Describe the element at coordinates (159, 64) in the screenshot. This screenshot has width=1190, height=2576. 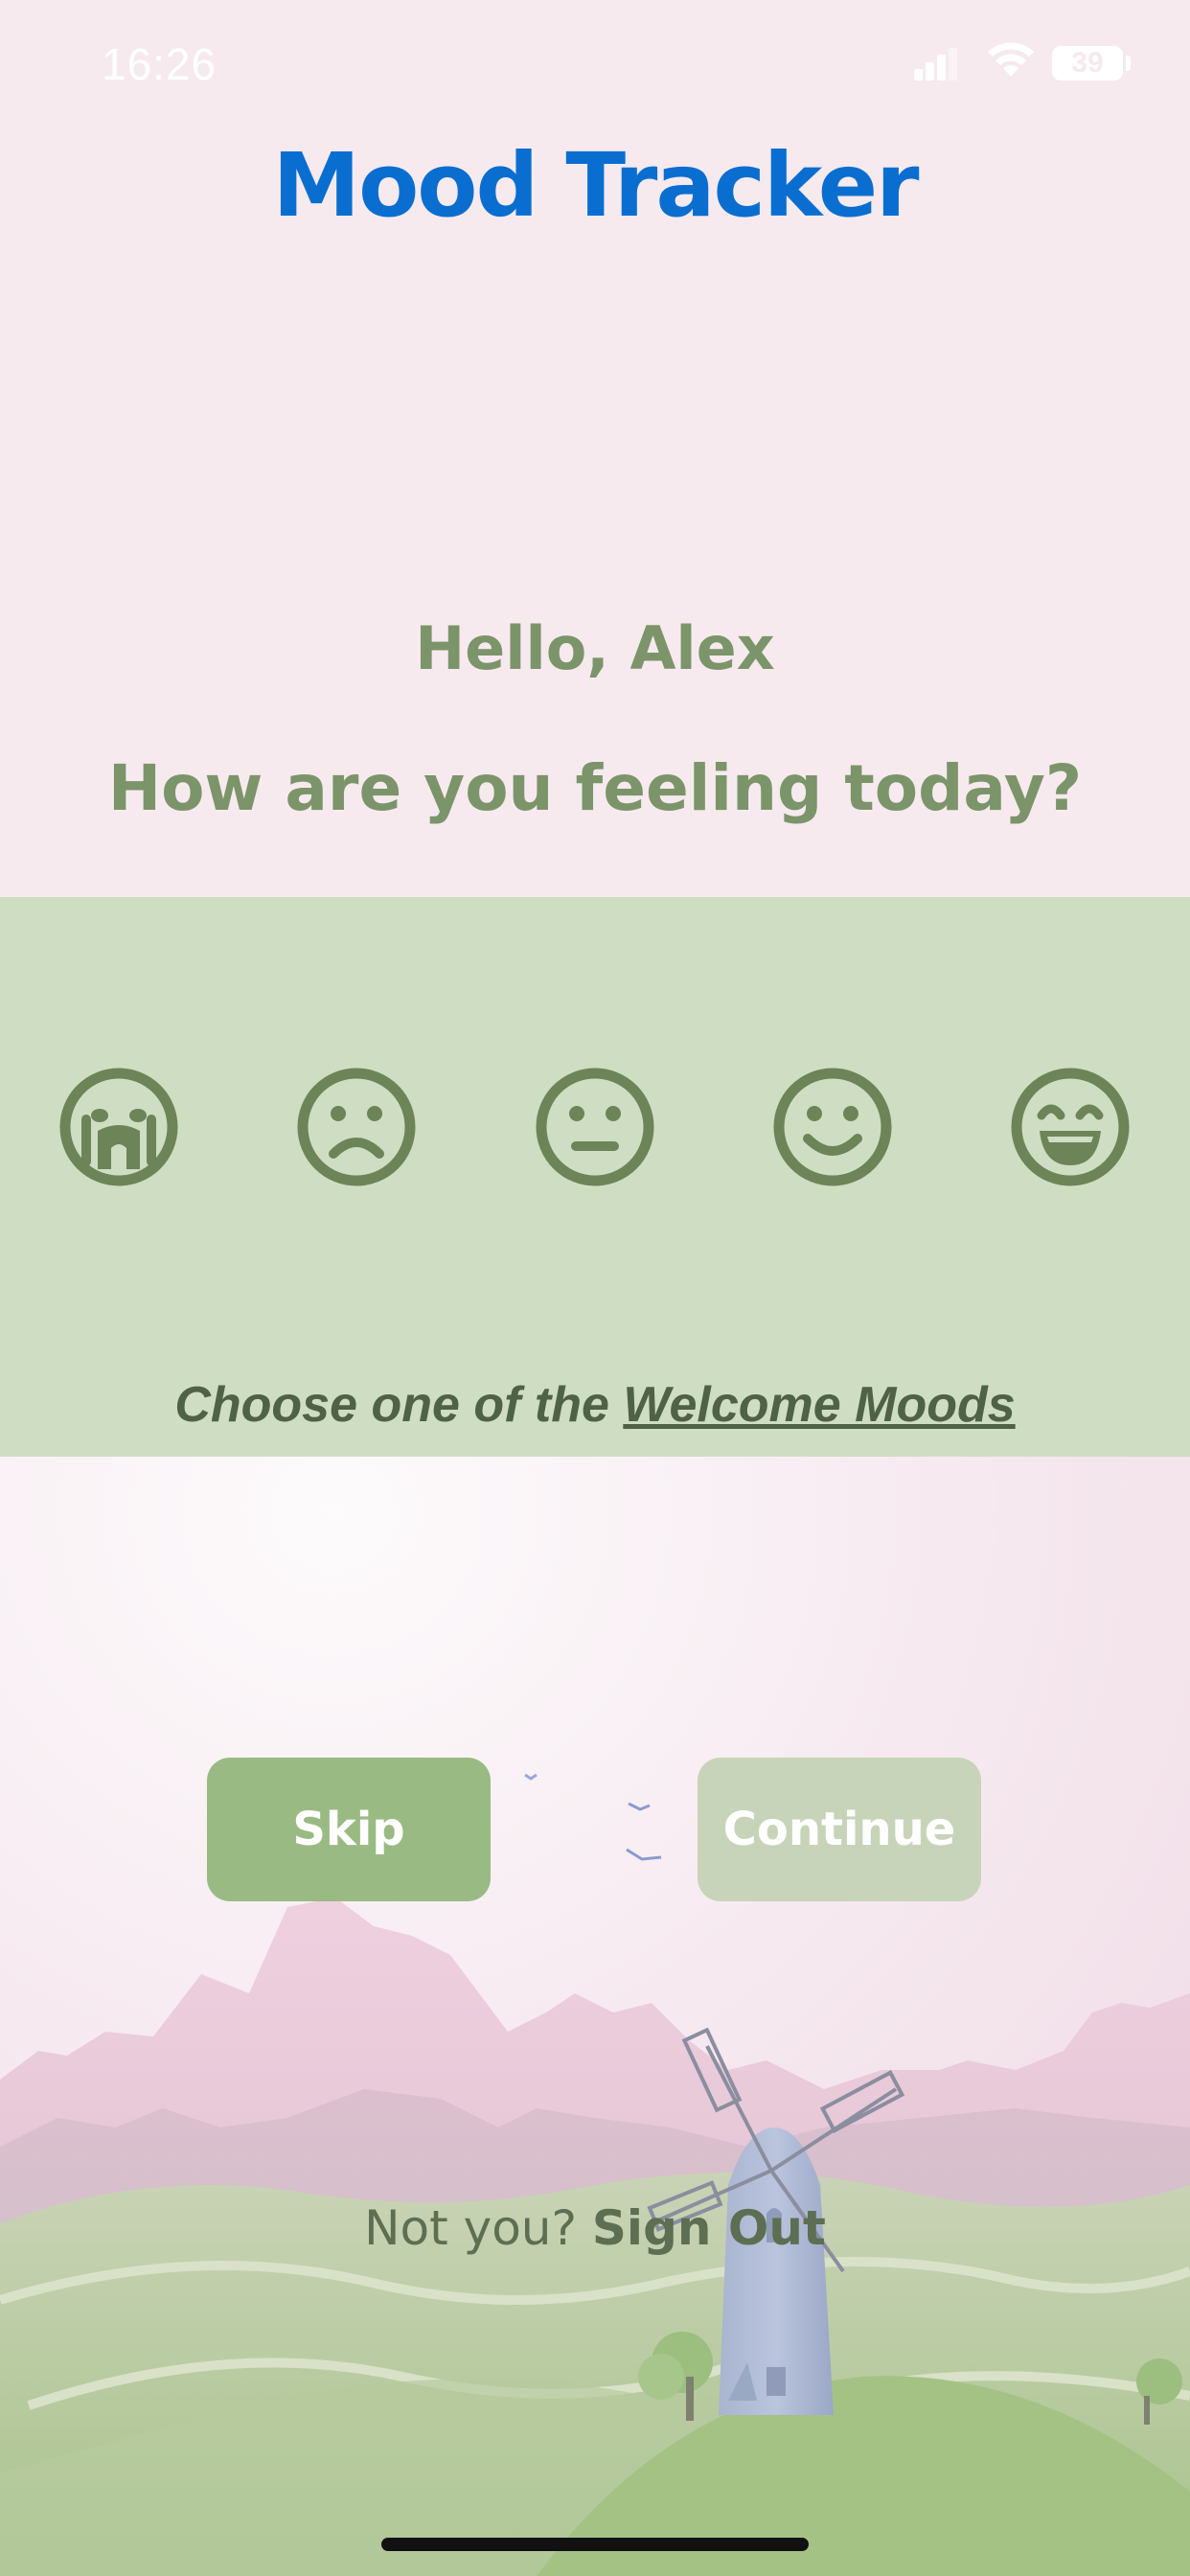
I see `status-time: 16:26` at that location.